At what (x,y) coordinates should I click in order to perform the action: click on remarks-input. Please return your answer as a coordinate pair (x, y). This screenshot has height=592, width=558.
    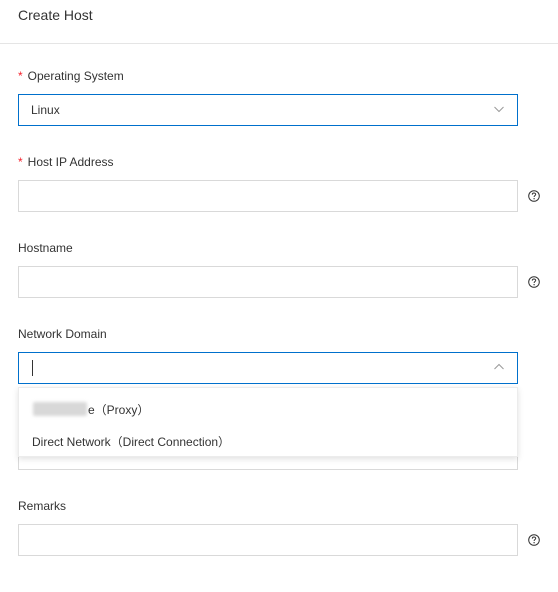
    Looking at the image, I should click on (268, 540).